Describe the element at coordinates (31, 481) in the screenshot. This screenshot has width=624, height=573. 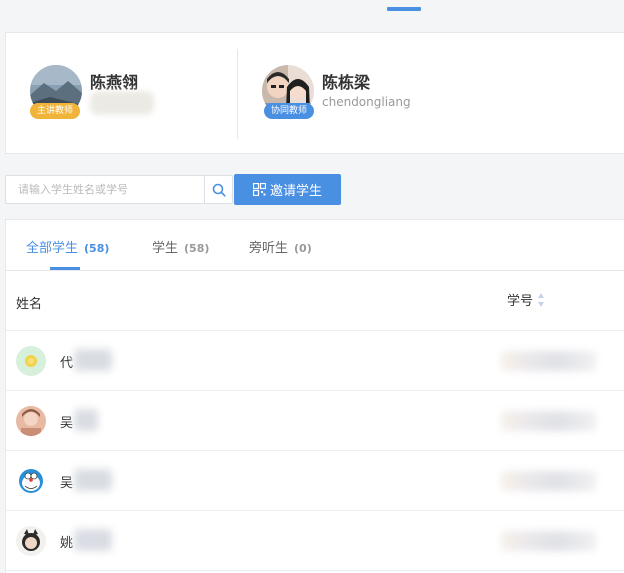
I see `cartoon-cat-avatar-icon` at that location.